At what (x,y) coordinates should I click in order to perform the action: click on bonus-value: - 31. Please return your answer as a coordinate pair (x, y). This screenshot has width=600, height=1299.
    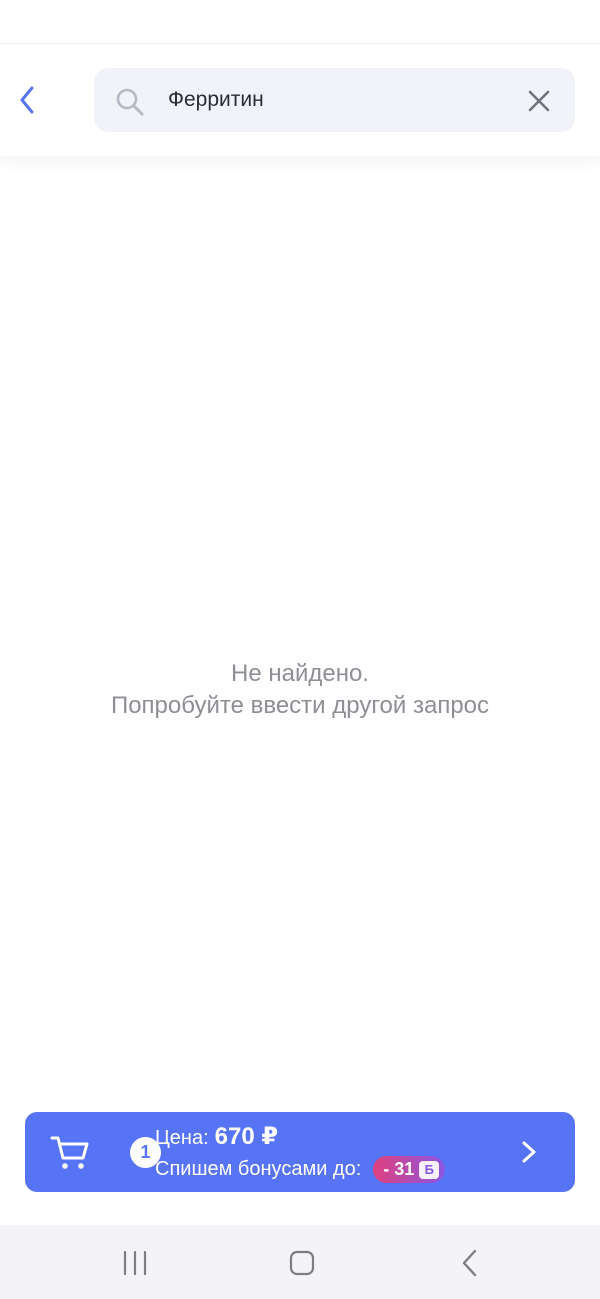
    Looking at the image, I should click on (399, 1169).